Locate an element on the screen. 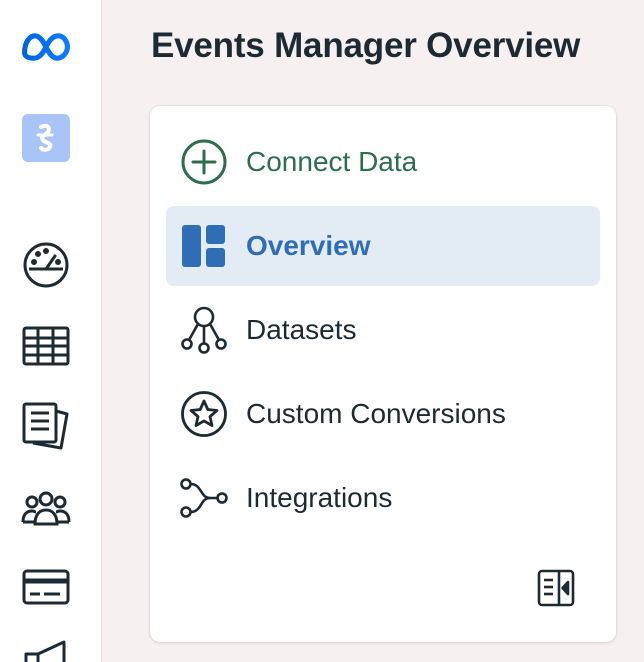 This screenshot has height=662, width=644. megaphone-icon is located at coordinates (46, 649).